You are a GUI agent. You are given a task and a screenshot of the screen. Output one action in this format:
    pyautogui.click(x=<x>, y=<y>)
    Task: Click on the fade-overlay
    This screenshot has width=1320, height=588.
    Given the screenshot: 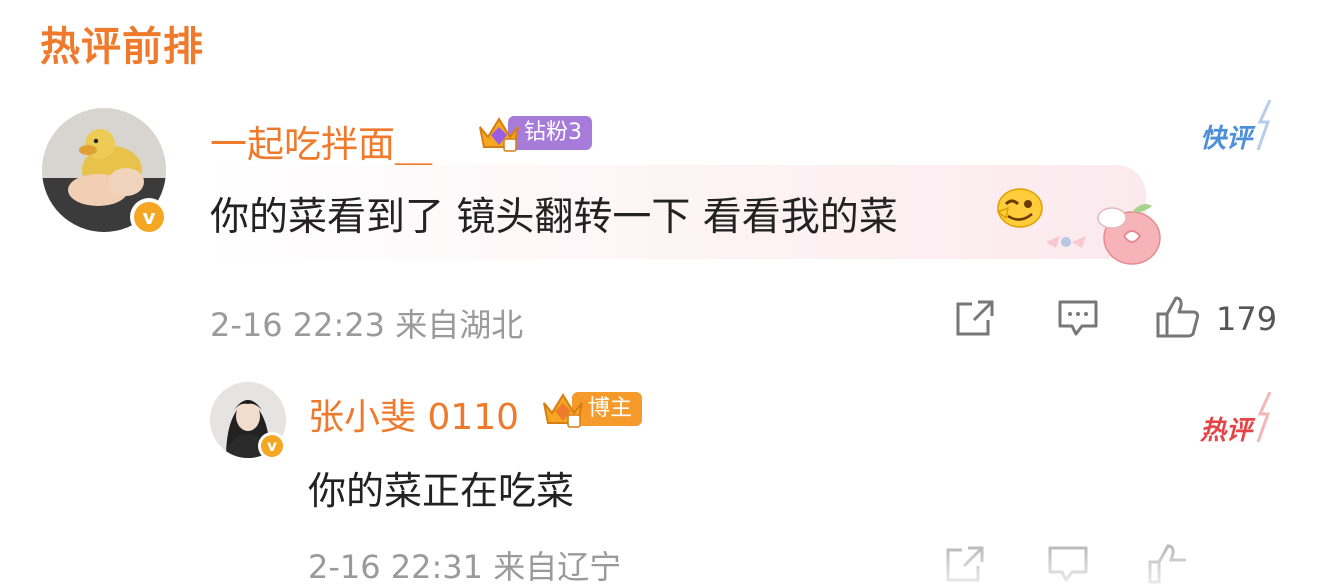 What is the action you would take?
    pyautogui.click(x=1130, y=560)
    